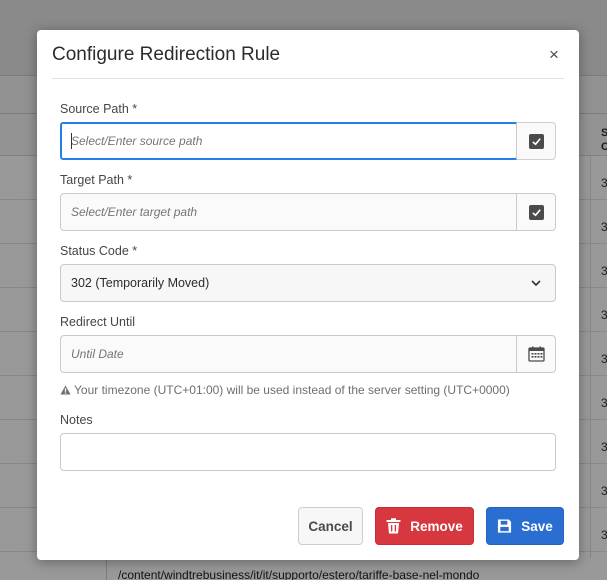 The image size is (607, 580). I want to click on source-path-browse-button, so click(535, 141).